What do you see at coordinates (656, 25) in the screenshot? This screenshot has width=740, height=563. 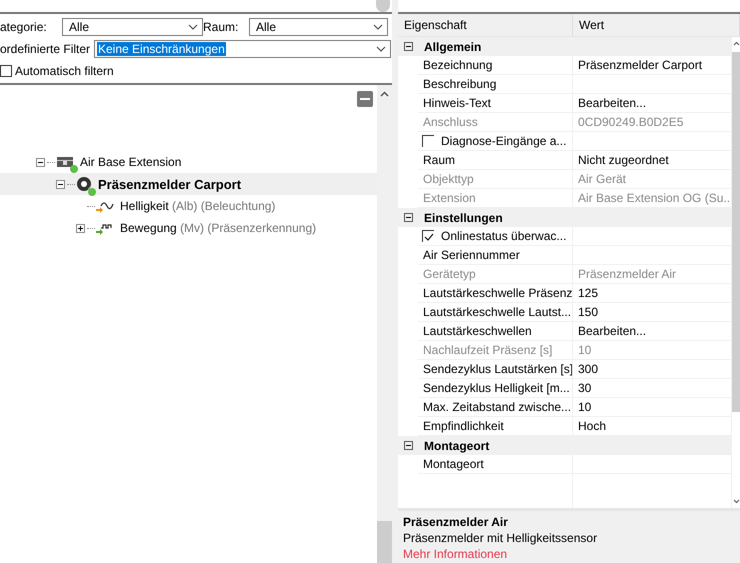 I see `column-header: Wert` at bounding box center [656, 25].